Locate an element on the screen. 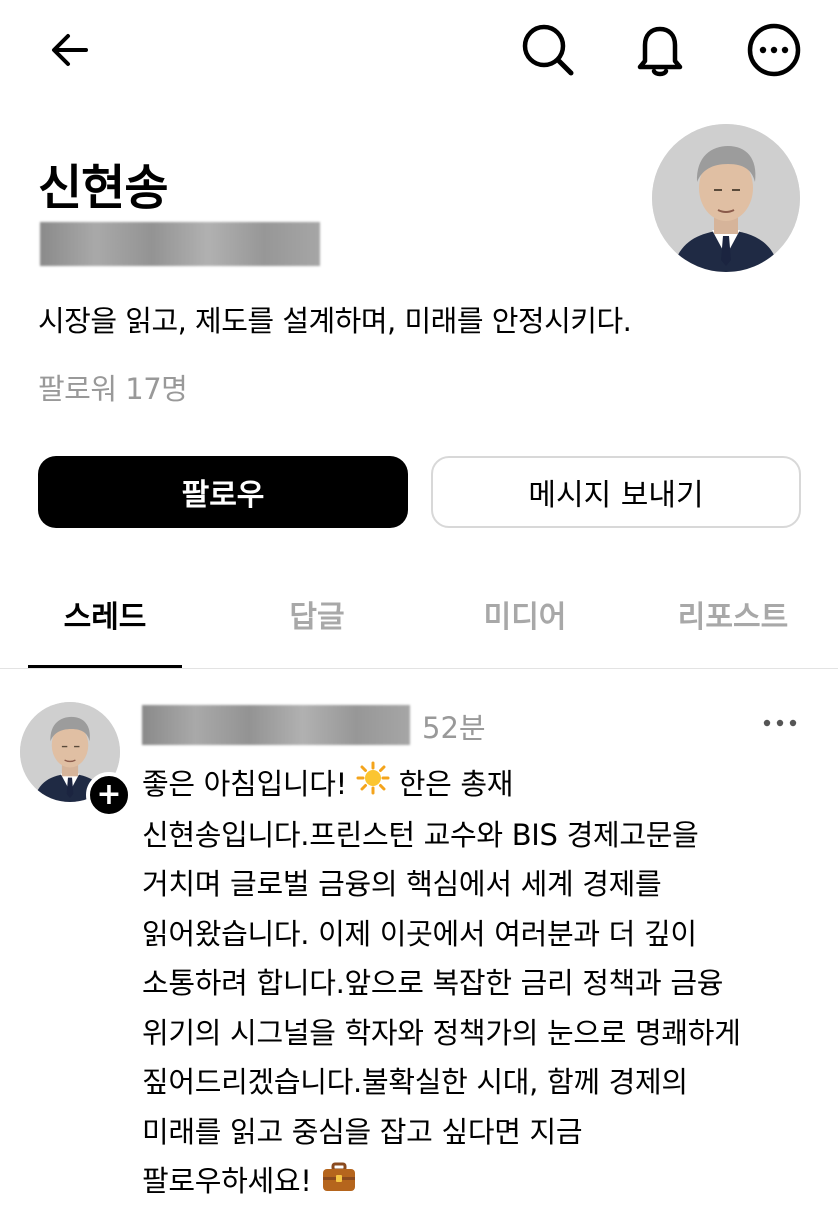 The width and height of the screenshot is (838, 1208). tab-divider is located at coordinates (419, 668).